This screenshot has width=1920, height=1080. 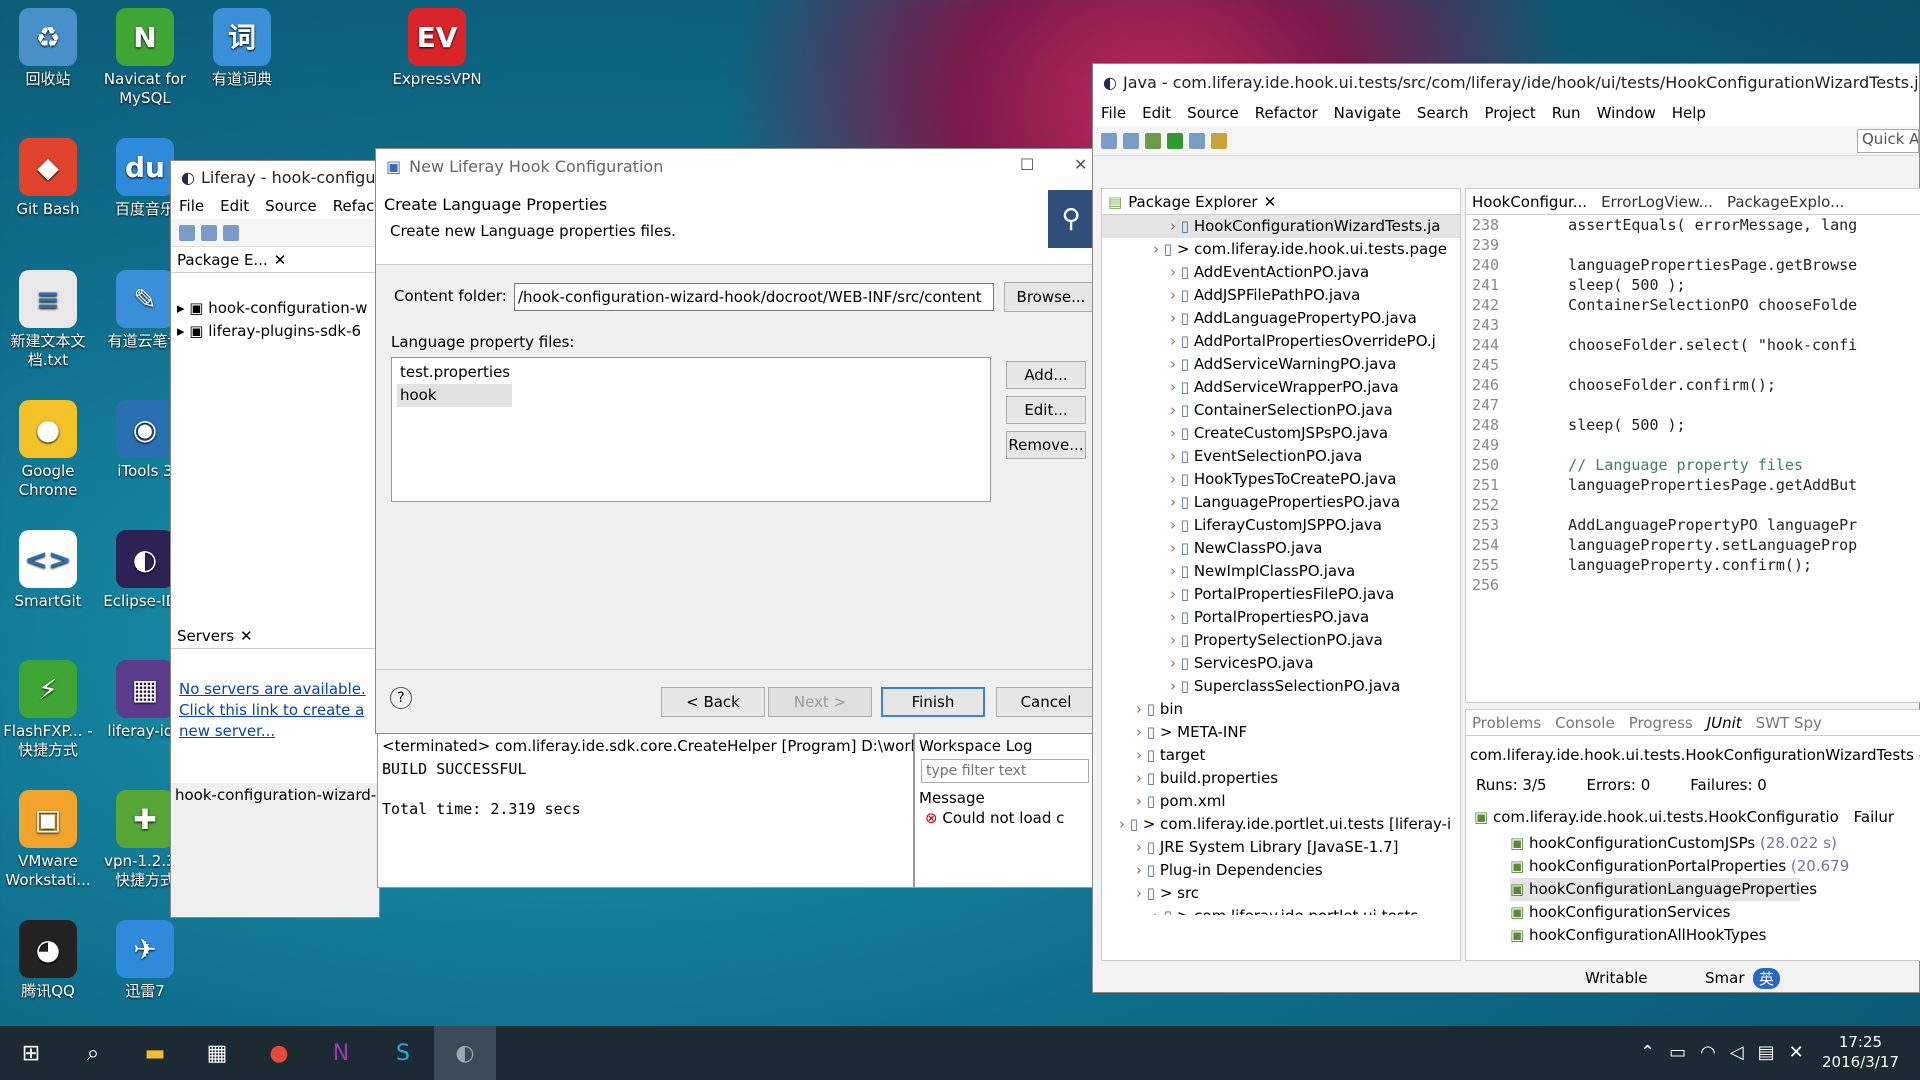 What do you see at coordinates (191, 206) in the screenshot?
I see `menu-item: File` at bounding box center [191, 206].